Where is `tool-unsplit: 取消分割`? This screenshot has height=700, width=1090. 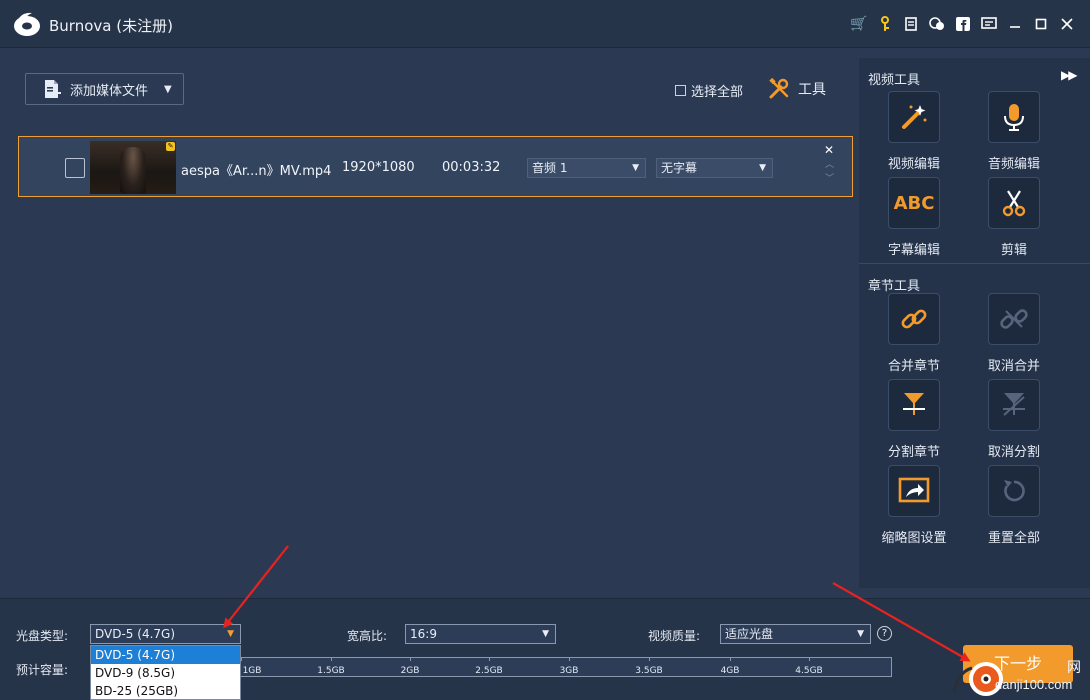
tool-unsplit: 取消分割 is located at coordinates (1014, 419).